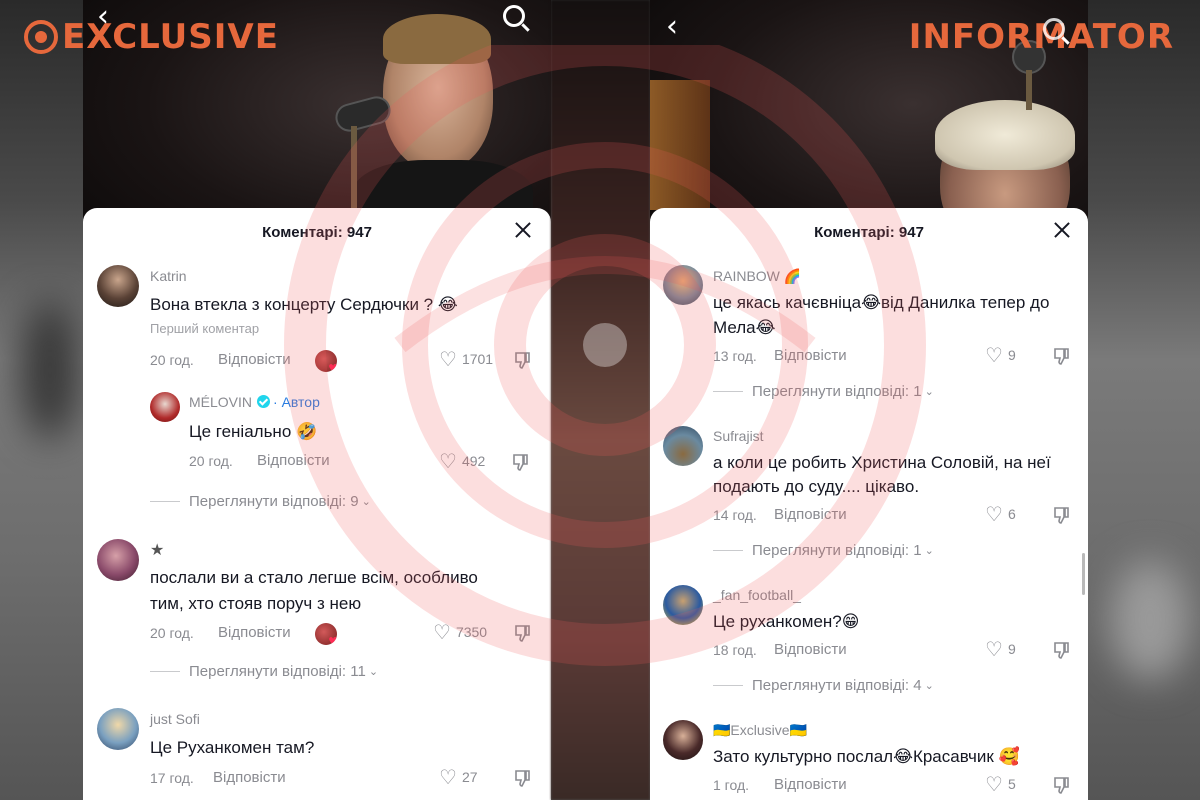 The height and width of the screenshot is (800, 1200). What do you see at coordinates (786, 621) in the screenshot?
I see `comment-text: Це руханкомен?😁` at bounding box center [786, 621].